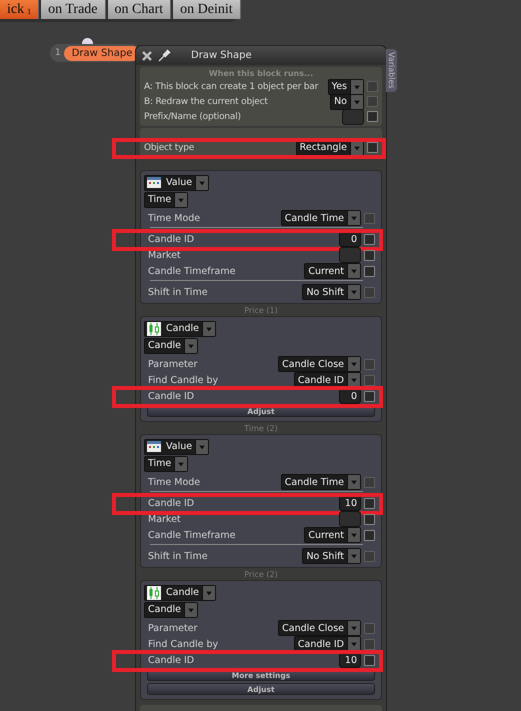 The width and height of the screenshot is (521, 711). Describe the element at coordinates (261, 310) in the screenshot. I see `group-header: Price (1)` at that location.